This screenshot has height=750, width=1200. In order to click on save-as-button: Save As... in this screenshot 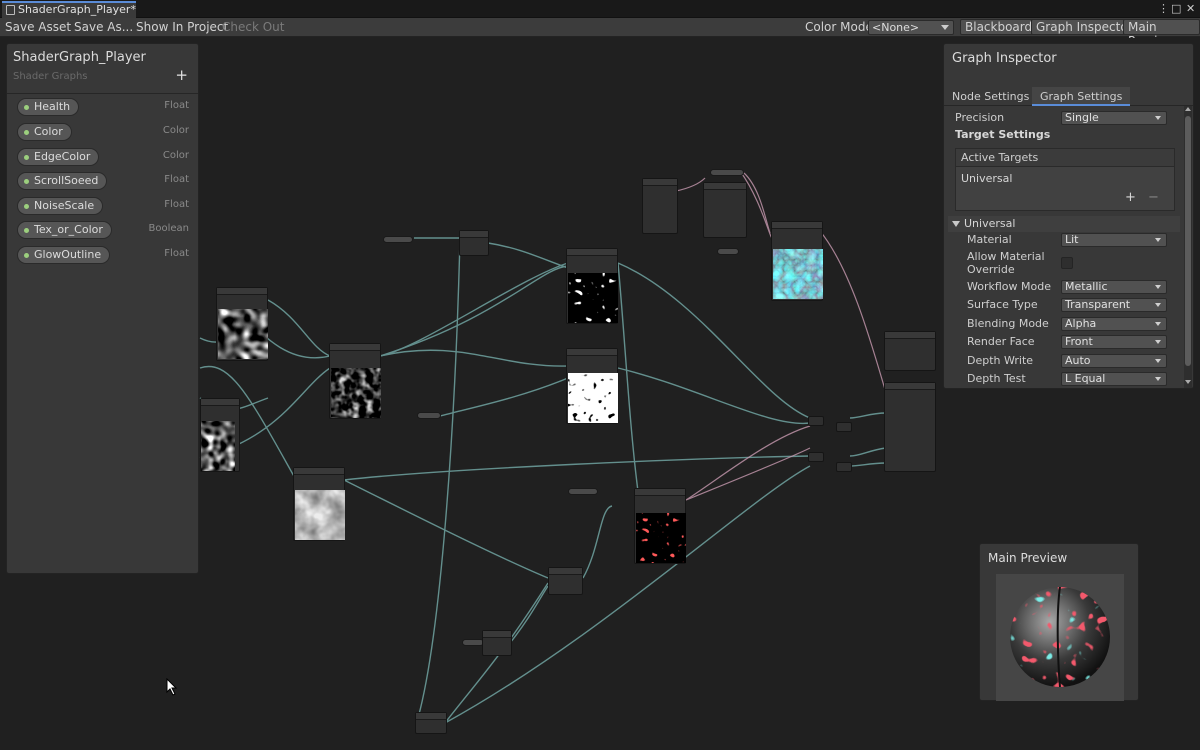, I will do `click(103, 27)`.